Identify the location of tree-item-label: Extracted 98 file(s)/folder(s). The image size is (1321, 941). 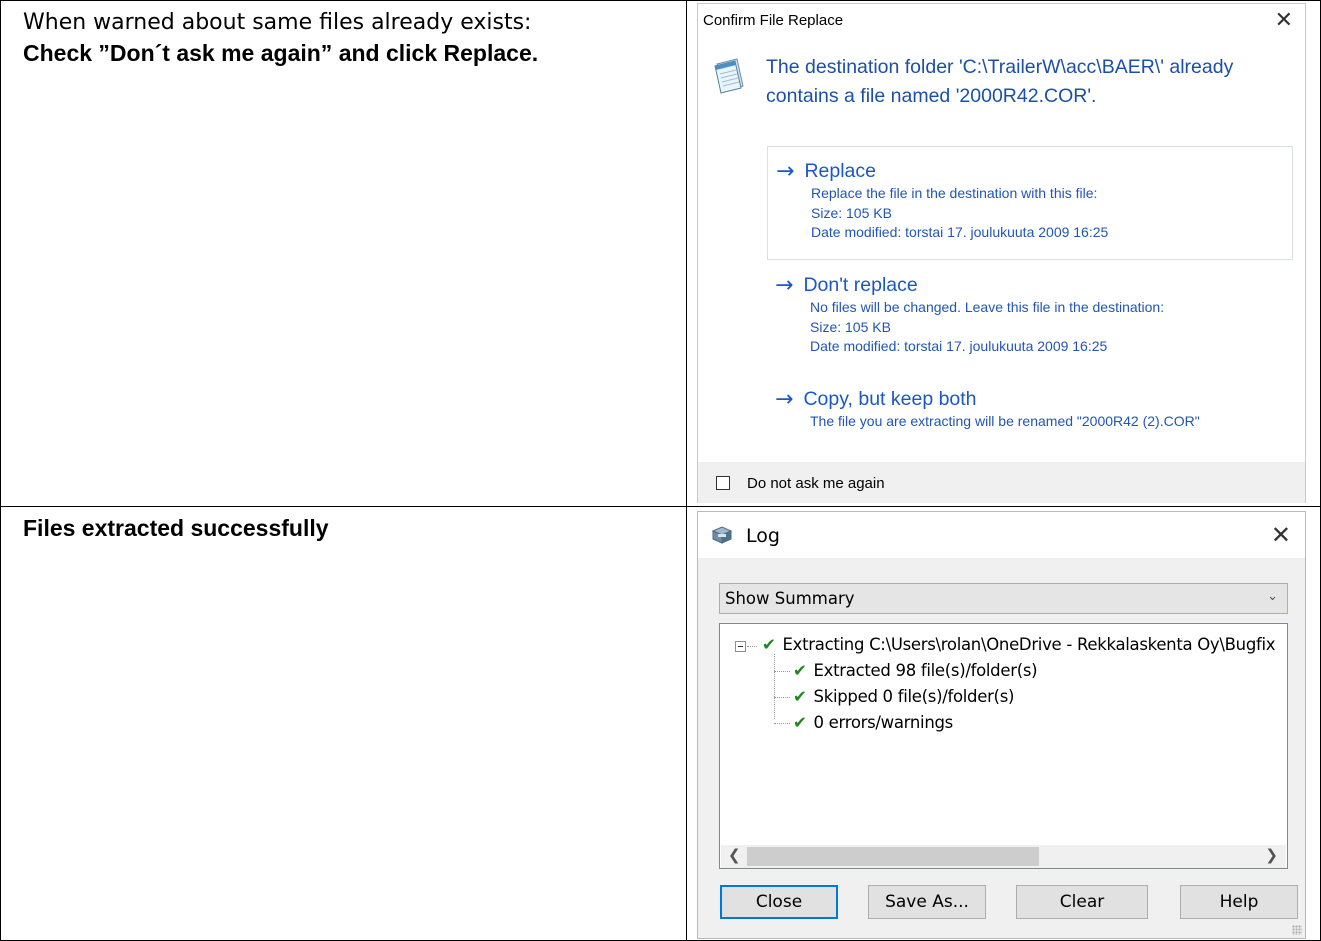
(925, 670).